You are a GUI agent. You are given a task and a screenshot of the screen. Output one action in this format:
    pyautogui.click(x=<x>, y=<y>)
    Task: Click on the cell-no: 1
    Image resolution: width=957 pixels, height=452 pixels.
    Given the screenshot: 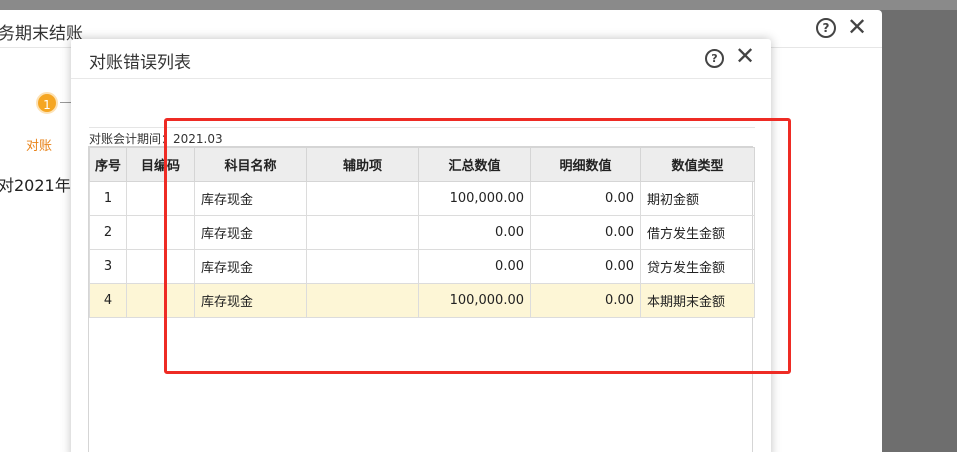 What is the action you would take?
    pyautogui.click(x=108, y=198)
    